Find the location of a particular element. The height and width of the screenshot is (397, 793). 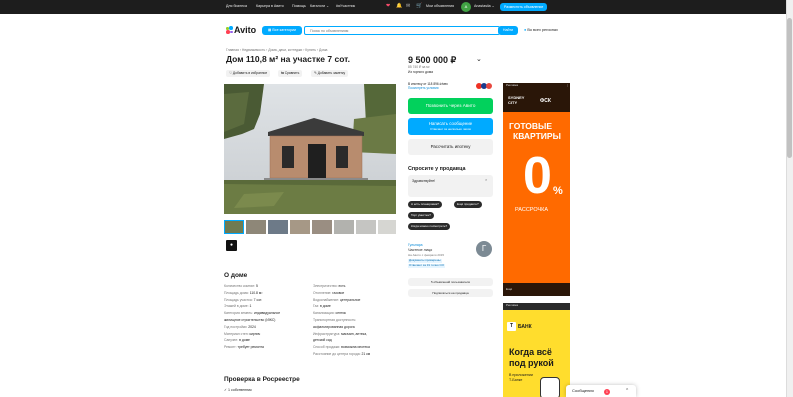

about-row: Площадь дома: 110.8 м² is located at coordinates (243, 293).